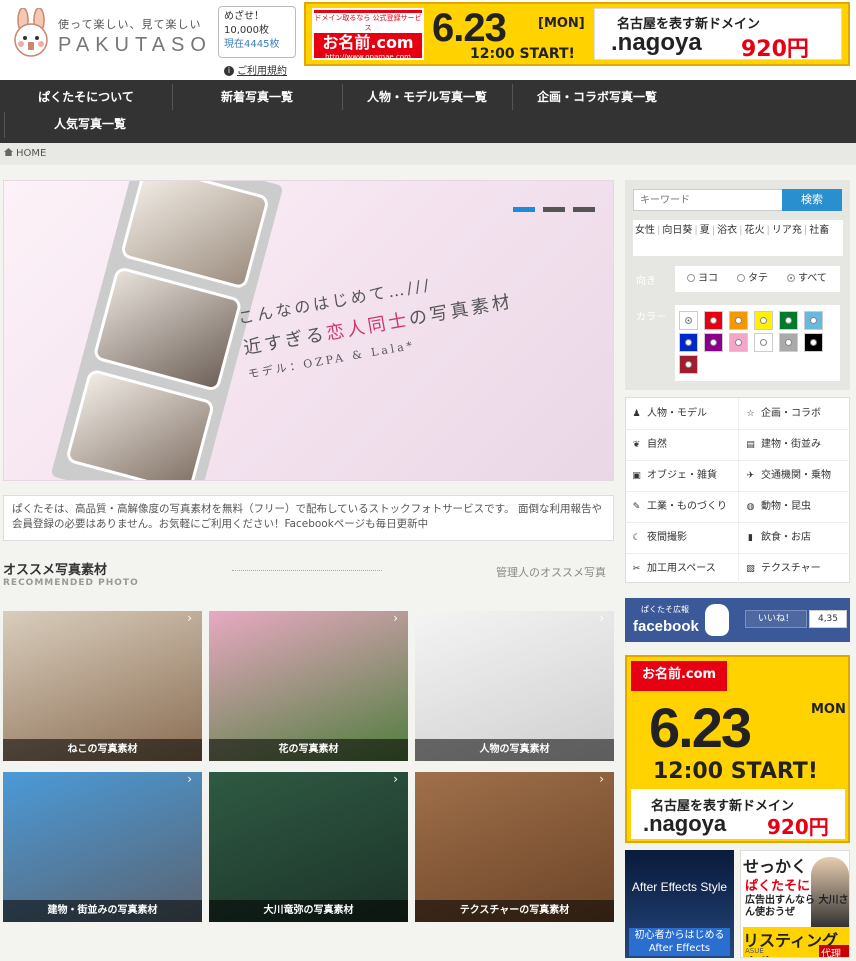 This screenshot has height=961, width=856. What do you see at coordinates (750, 445) in the screenshot?
I see `building-icon: ▤` at bounding box center [750, 445].